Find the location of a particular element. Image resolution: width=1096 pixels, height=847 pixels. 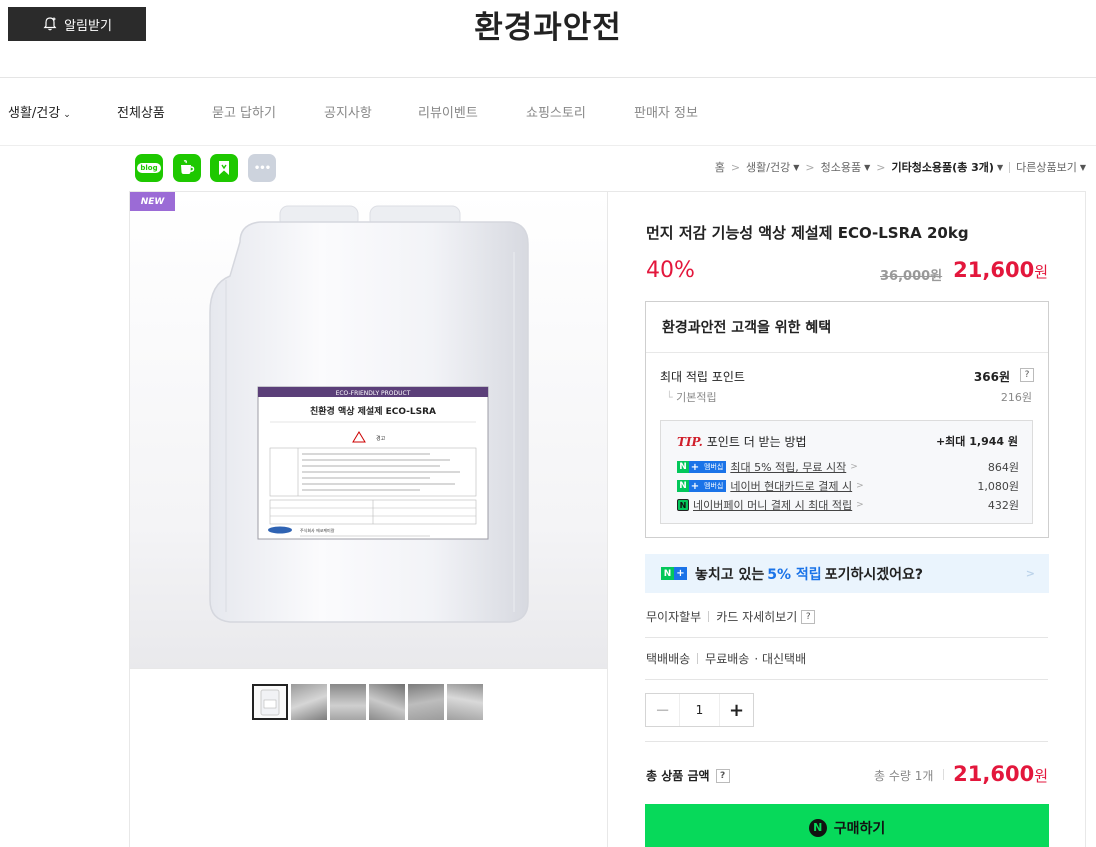

benefit-title: 환경과안전 고객을 위한 혜택 is located at coordinates (747, 328).